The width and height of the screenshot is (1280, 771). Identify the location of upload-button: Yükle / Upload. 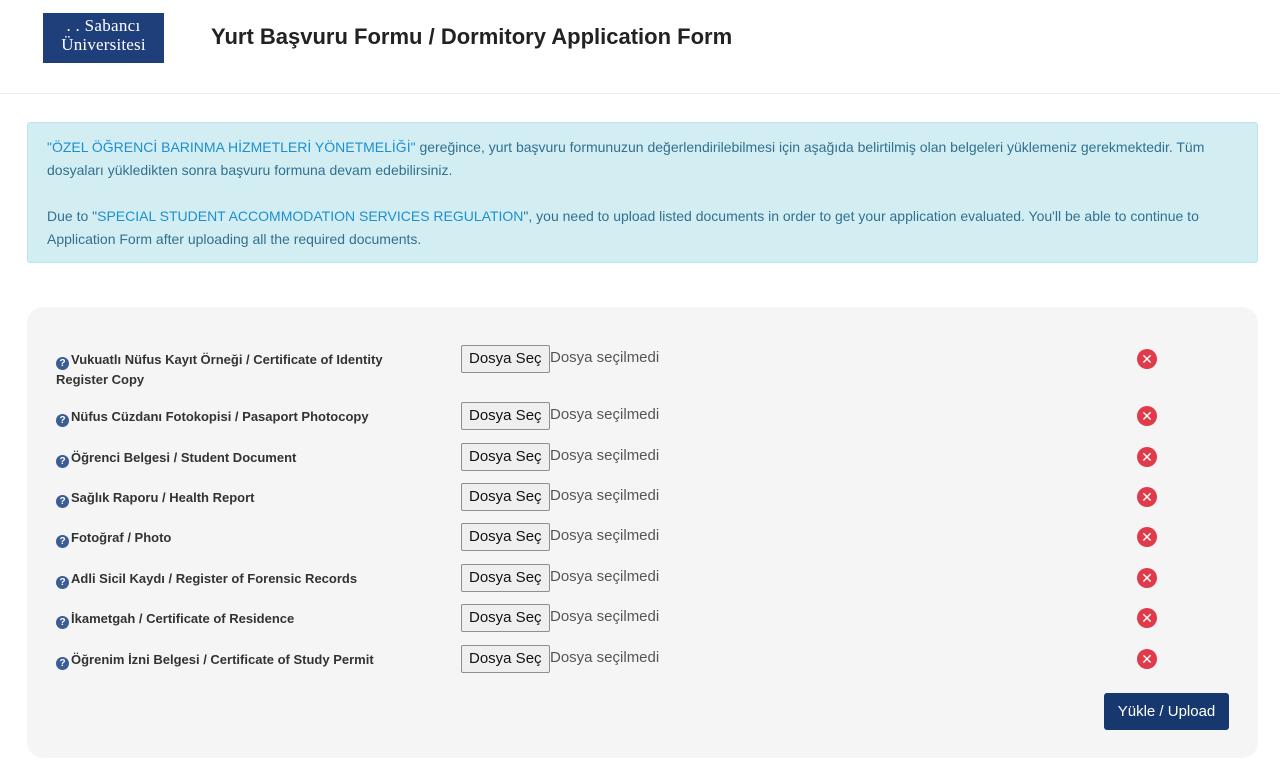
(1166, 711).